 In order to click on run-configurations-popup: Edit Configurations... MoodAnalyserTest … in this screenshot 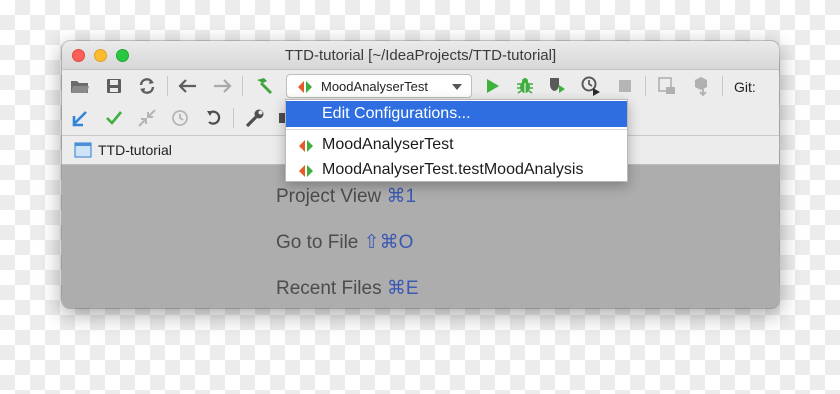, I will do `click(456, 140)`.